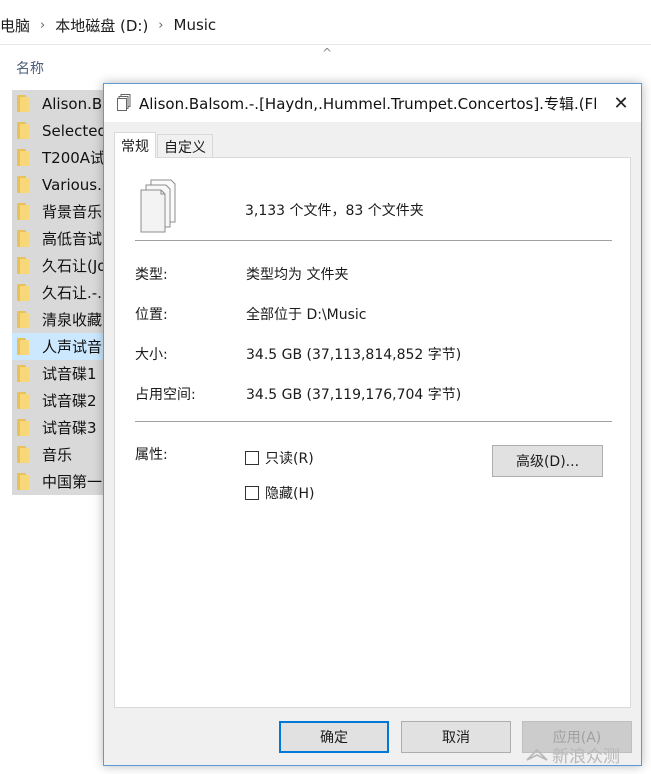  I want to click on file-name: 久石让(Jo, so click(73, 266).